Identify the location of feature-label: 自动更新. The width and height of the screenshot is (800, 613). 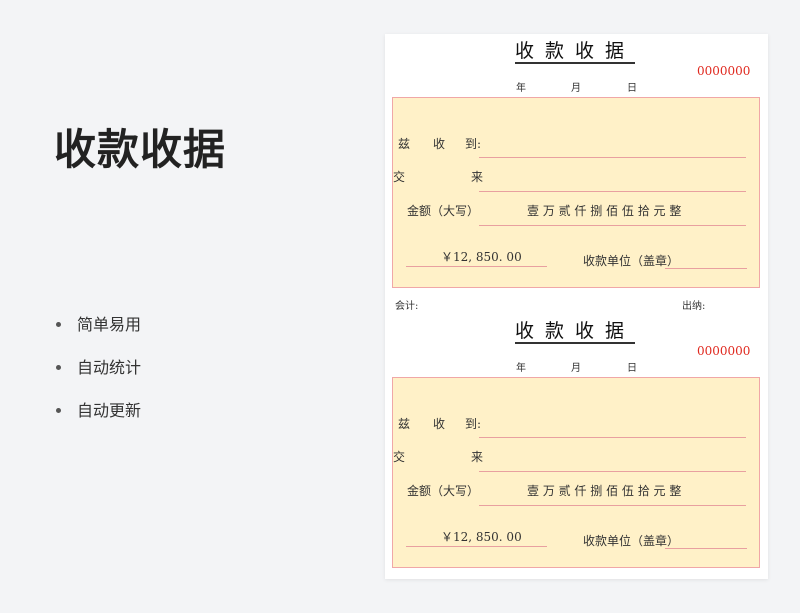
(109, 410).